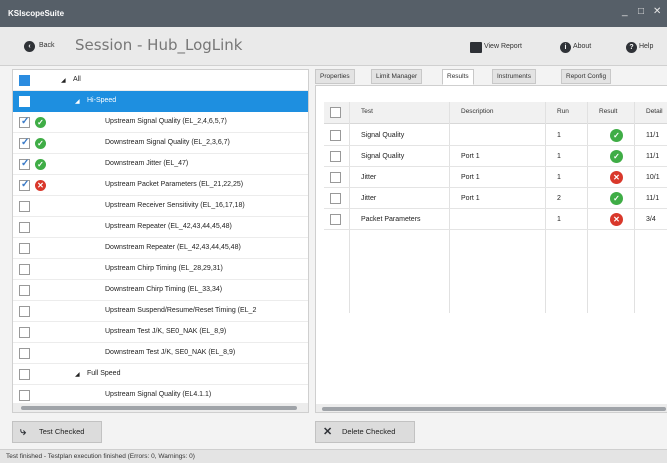 Image resolution: width=667 pixels, height=463 pixels. I want to click on column-run: Run, so click(563, 111).